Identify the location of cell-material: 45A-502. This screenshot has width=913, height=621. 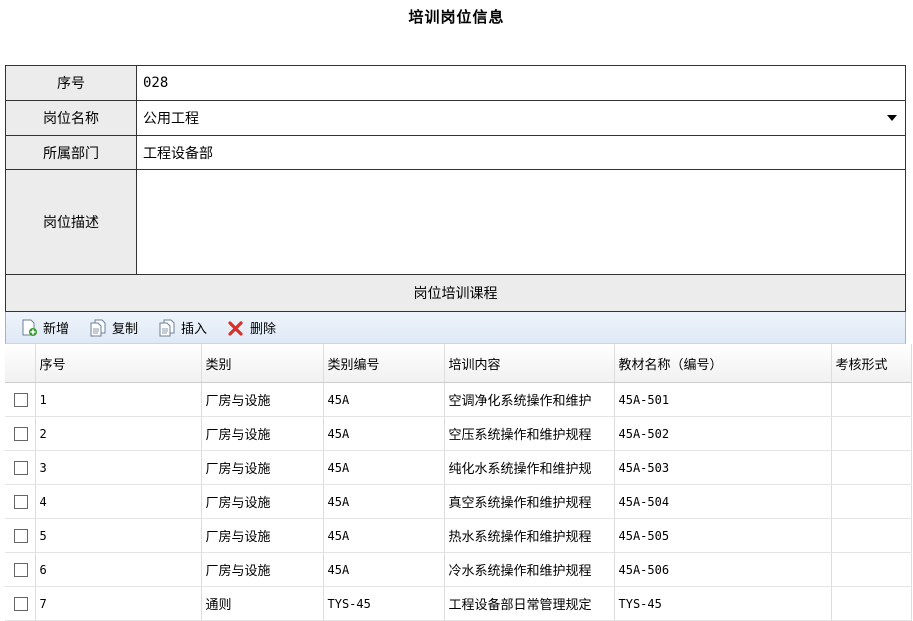
(723, 433).